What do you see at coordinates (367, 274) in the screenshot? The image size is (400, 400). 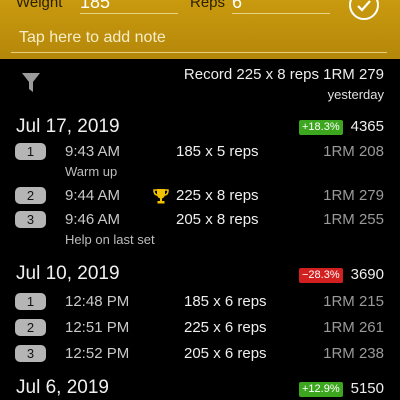 I see `session-total: 3690` at bounding box center [367, 274].